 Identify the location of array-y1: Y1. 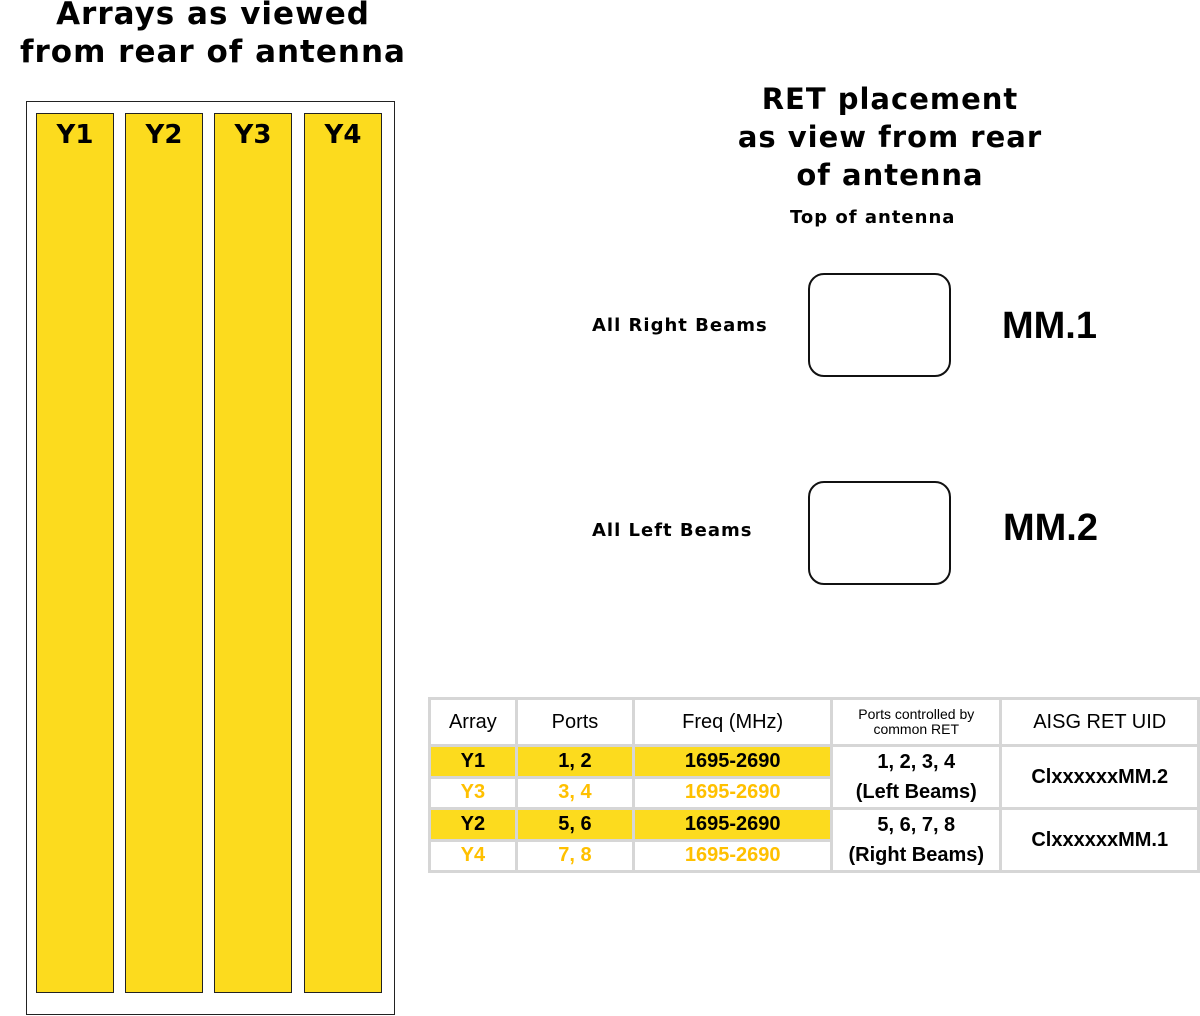
(75, 553).